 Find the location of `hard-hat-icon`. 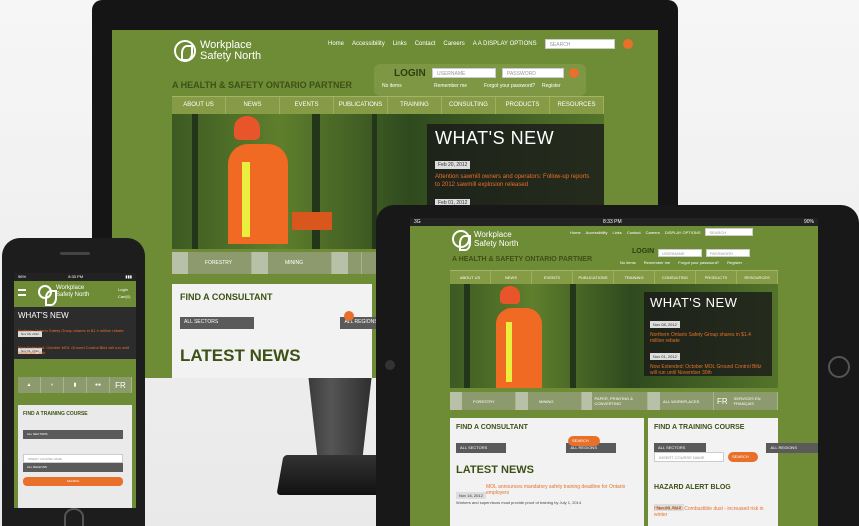

hard-hat-icon is located at coordinates (510, 295).